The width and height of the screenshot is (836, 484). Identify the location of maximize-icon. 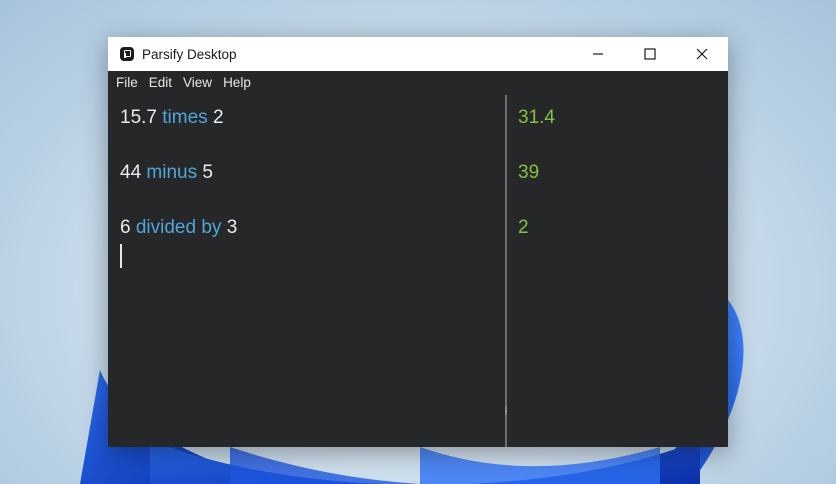
(650, 54).